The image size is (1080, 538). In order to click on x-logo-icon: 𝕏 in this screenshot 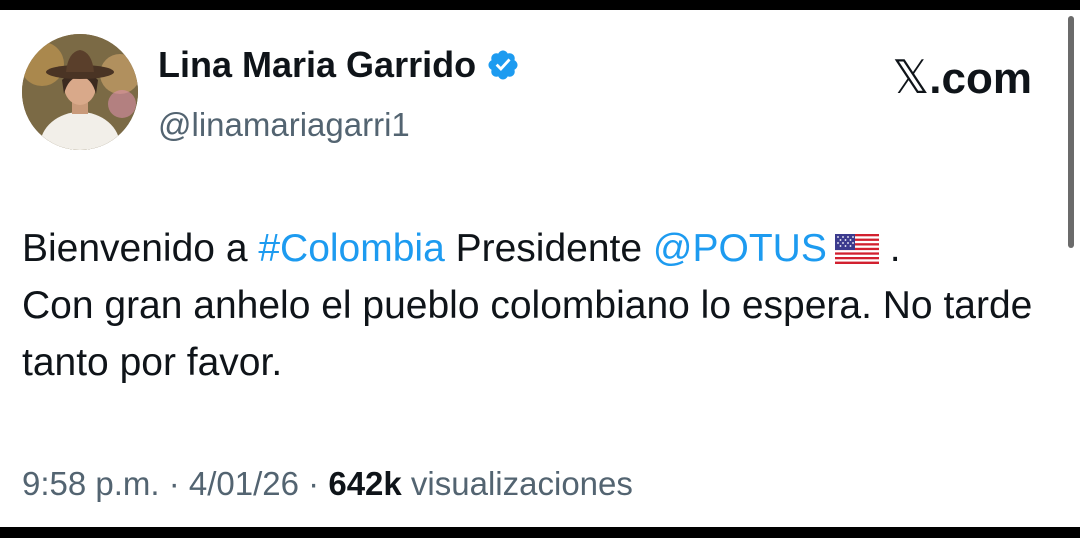, I will do `click(911, 77)`.